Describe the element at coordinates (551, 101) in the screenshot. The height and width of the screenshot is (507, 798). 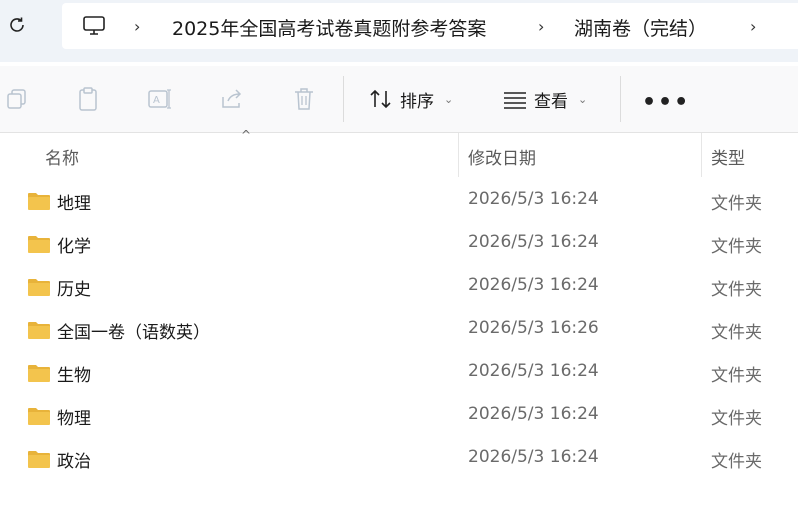
I see `view-label: 查看` at that location.